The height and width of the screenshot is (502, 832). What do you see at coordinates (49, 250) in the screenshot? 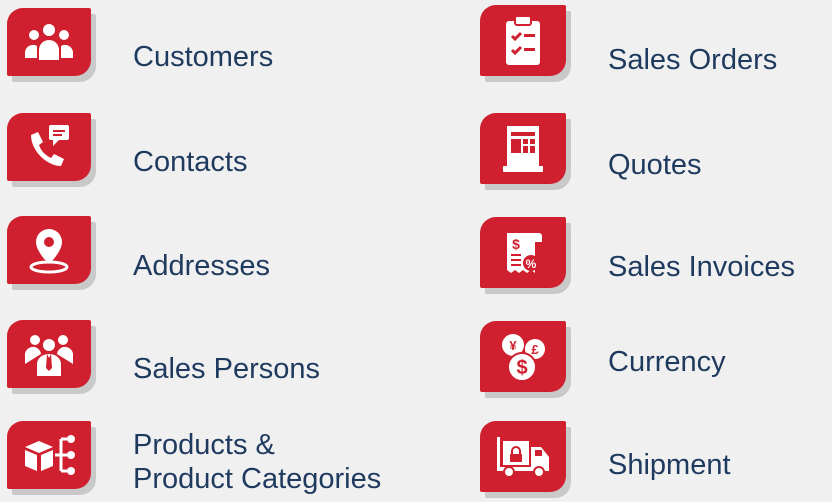
I see `location-pin-icon` at bounding box center [49, 250].